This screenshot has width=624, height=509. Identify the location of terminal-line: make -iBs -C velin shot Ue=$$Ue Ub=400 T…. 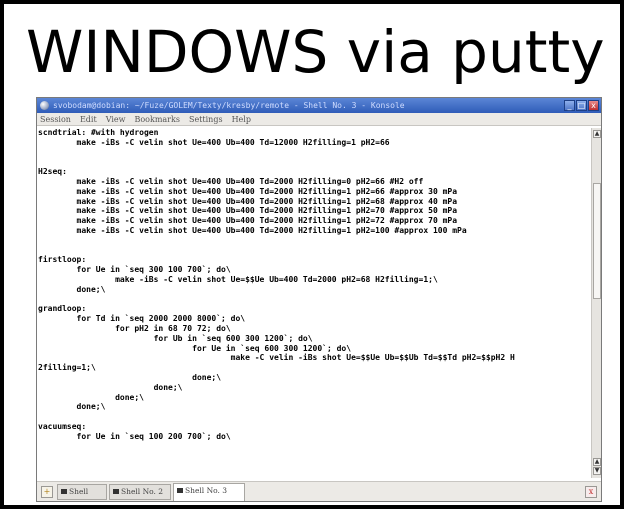
(238, 279).